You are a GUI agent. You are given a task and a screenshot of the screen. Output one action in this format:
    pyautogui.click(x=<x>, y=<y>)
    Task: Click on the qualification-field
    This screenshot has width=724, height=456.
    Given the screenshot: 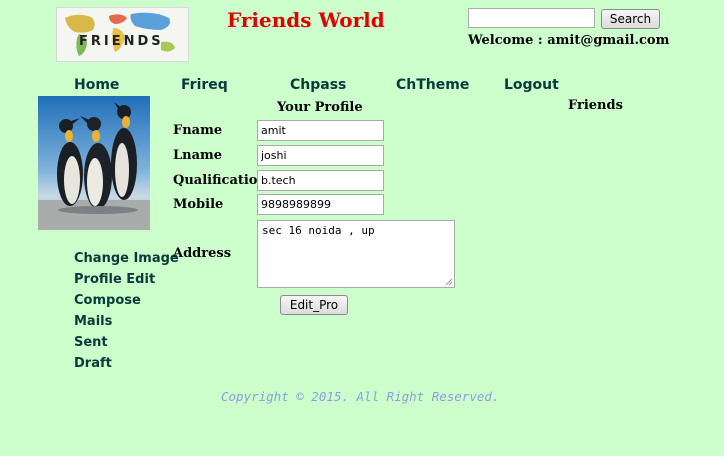 What is the action you would take?
    pyautogui.click(x=320, y=180)
    